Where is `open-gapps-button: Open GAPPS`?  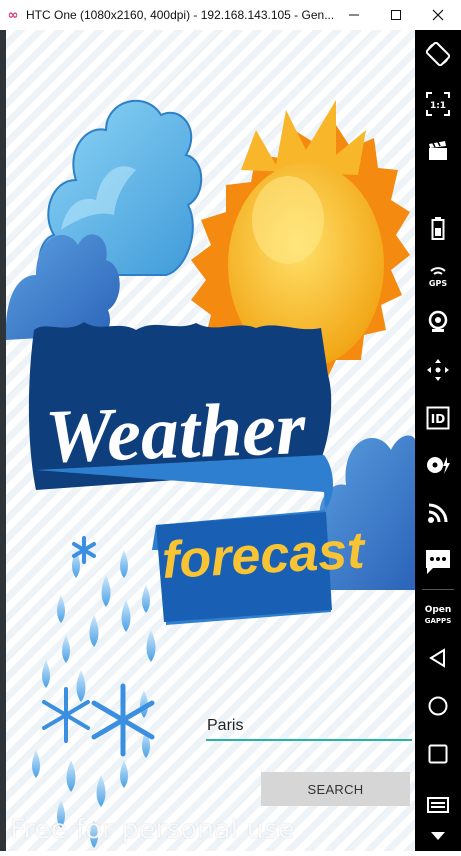
open-gapps-button: Open GAPPS is located at coordinates (438, 614).